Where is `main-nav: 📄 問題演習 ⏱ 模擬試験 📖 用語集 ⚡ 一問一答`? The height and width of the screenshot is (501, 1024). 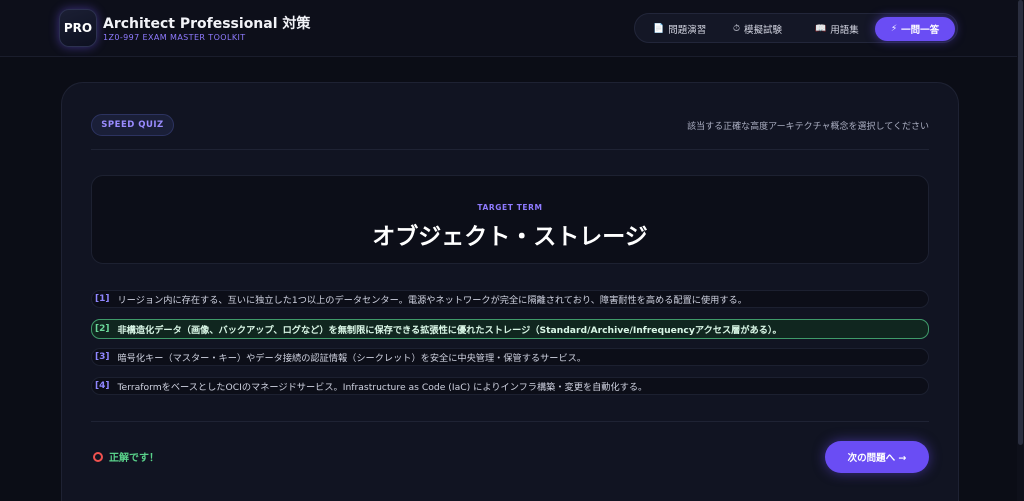 main-nav: 📄 問題演習 ⏱ 模擬試験 📖 用語集 ⚡ 一問一答 is located at coordinates (796, 28).